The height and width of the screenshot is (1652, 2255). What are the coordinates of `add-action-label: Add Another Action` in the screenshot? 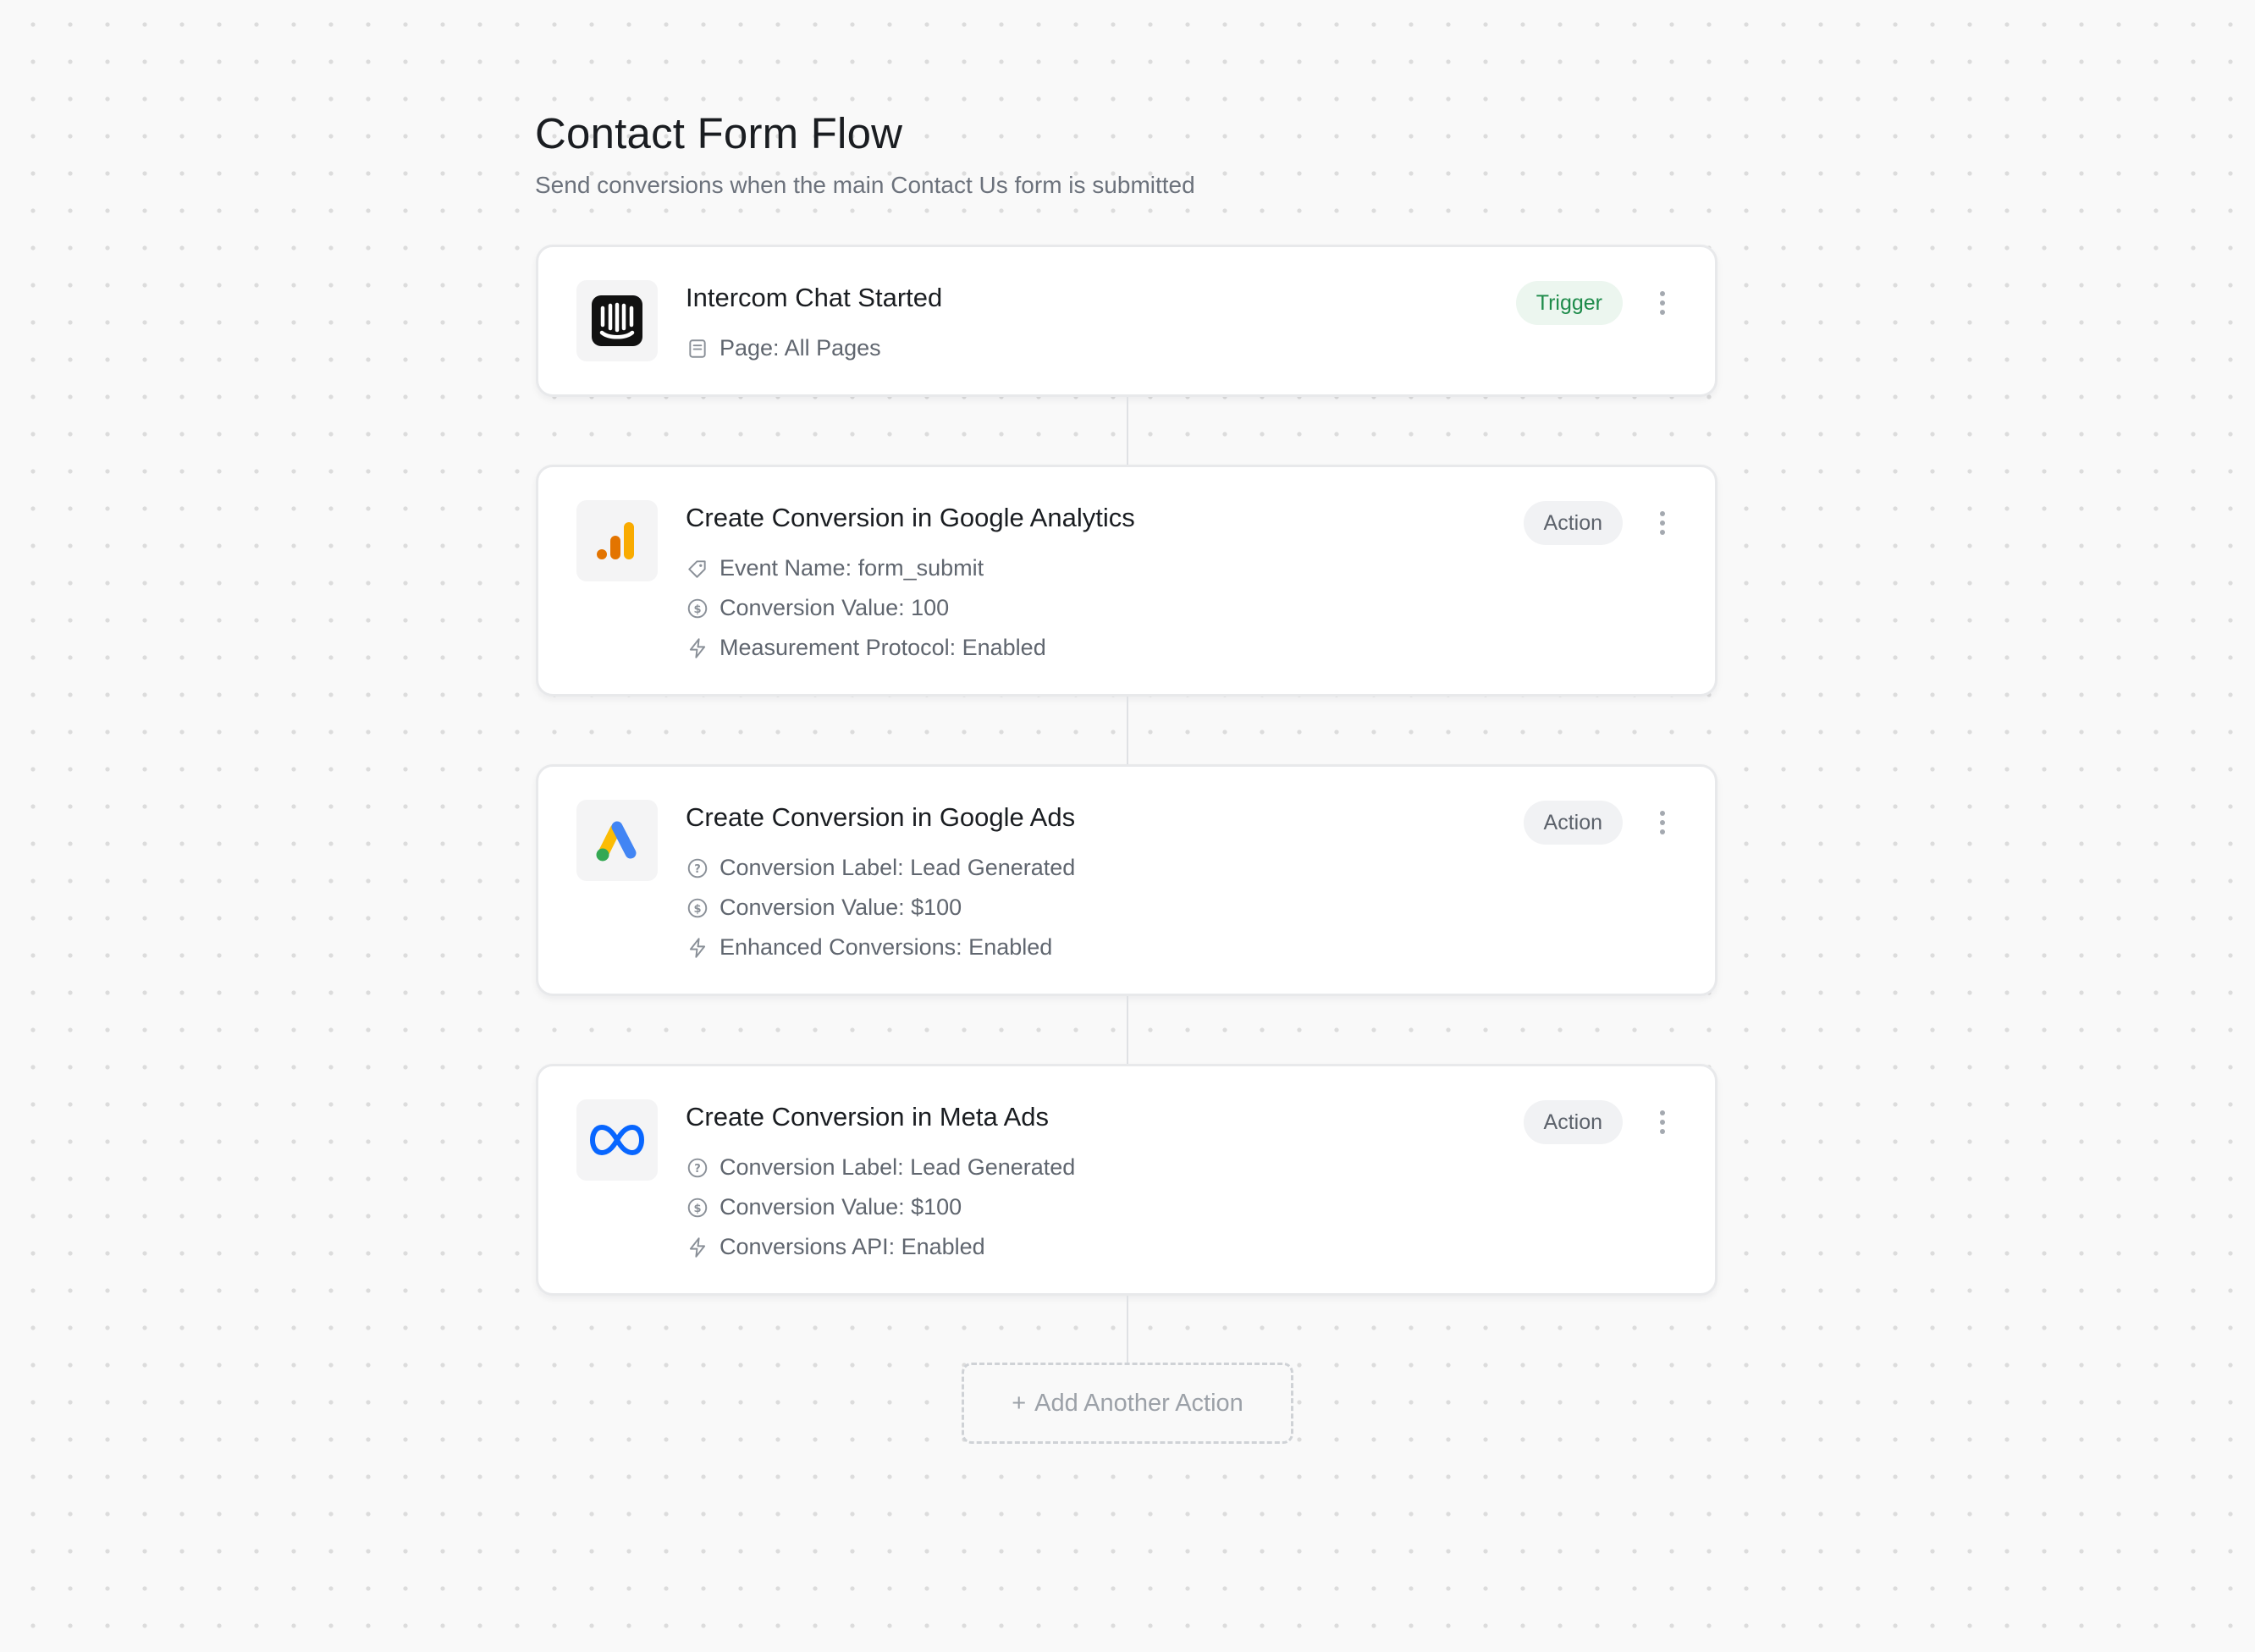 It's located at (1138, 1403).